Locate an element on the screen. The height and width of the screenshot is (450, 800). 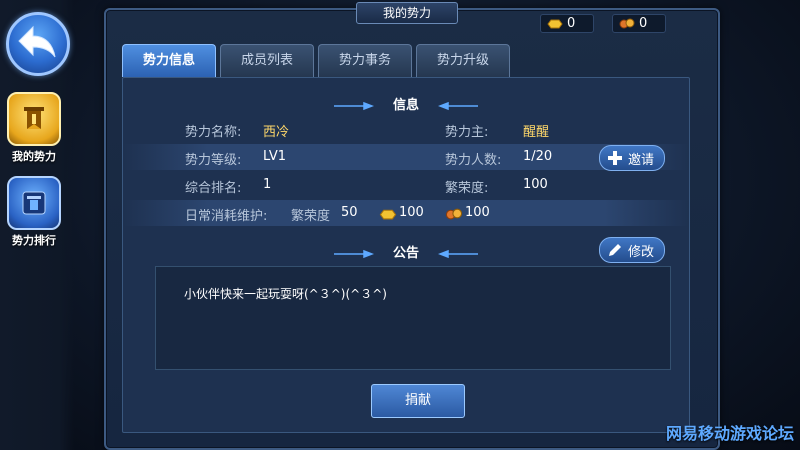
prosperity-label: 繁荣度: is located at coordinates (467, 188).